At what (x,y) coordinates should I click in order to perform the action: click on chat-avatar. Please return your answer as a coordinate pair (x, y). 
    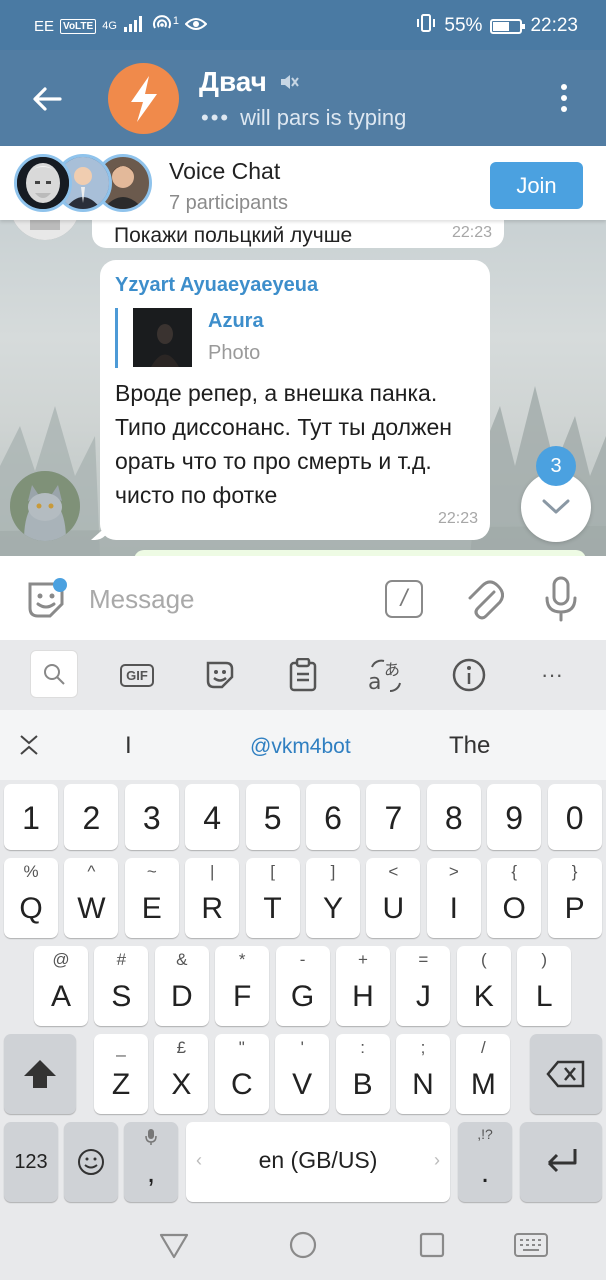
    Looking at the image, I should click on (143, 98).